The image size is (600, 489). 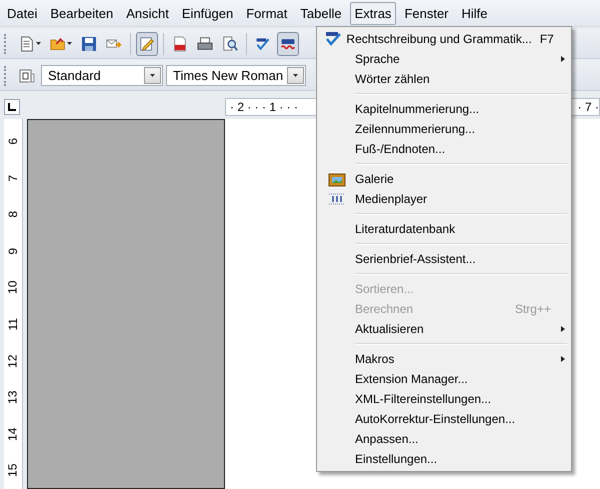 I want to click on menu-item: Wörter zählen, so click(x=444, y=79).